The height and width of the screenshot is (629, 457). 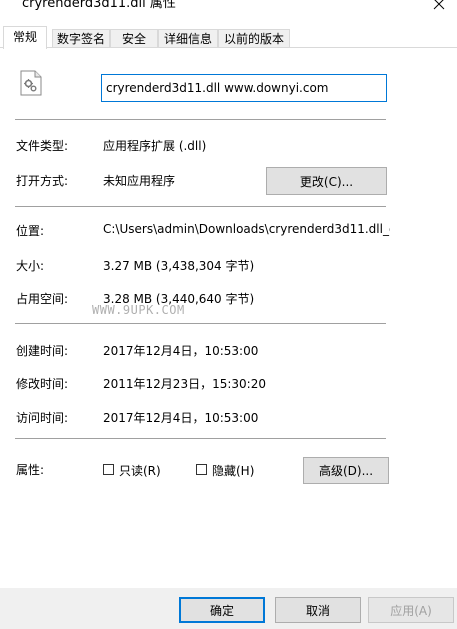 I want to click on modified-label: 修改时间:, so click(x=42, y=384).